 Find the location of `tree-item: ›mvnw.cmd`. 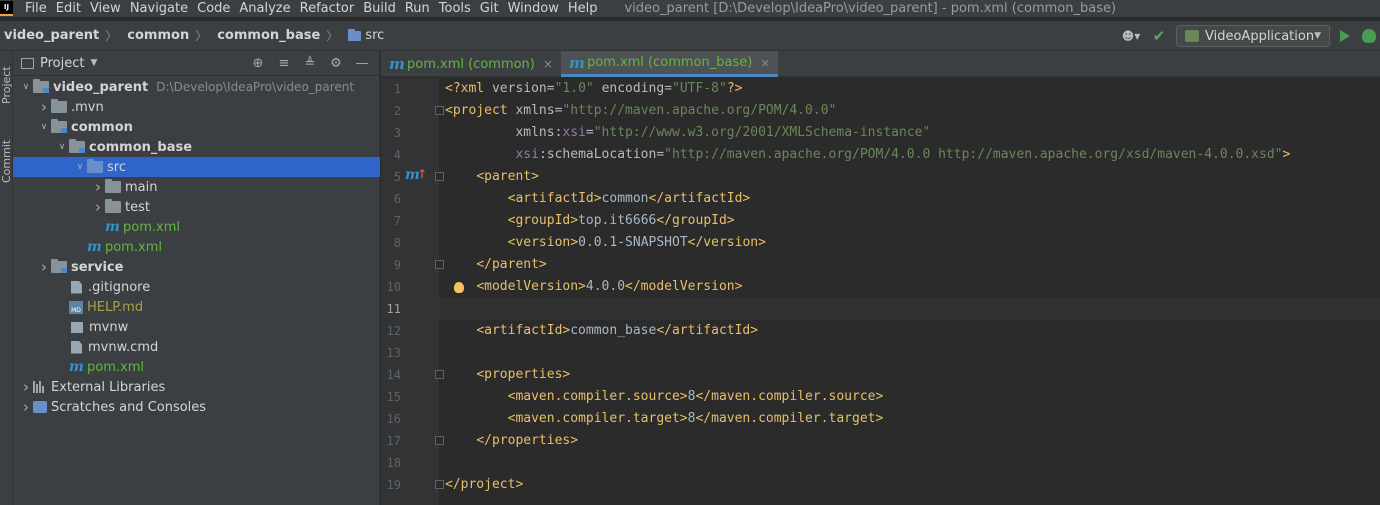

tree-item: ›mvnw.cmd is located at coordinates (196, 347).